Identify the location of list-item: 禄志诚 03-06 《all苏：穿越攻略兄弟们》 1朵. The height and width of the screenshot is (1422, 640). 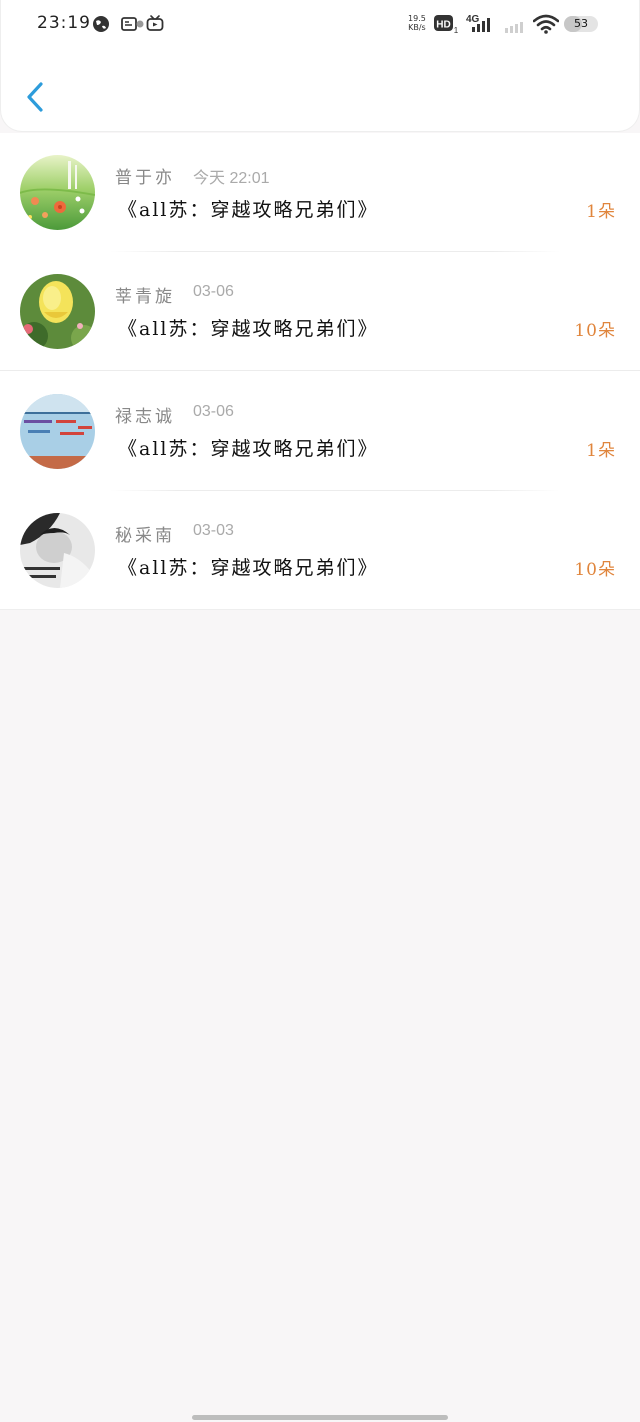
(320, 431).